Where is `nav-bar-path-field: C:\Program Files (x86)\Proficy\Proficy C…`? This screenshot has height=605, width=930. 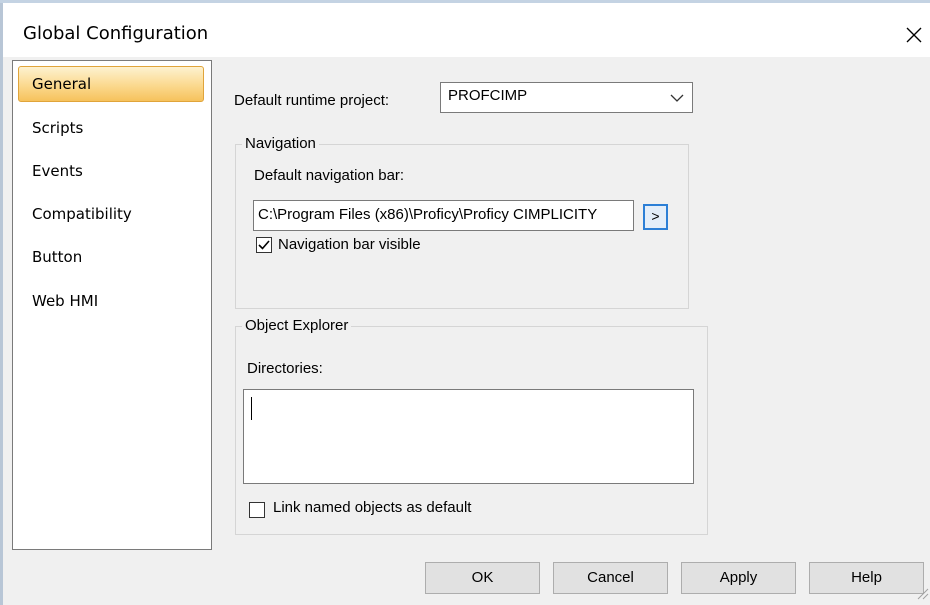 nav-bar-path-field: C:\Program Files (x86)\Proficy\Proficy C… is located at coordinates (443, 215).